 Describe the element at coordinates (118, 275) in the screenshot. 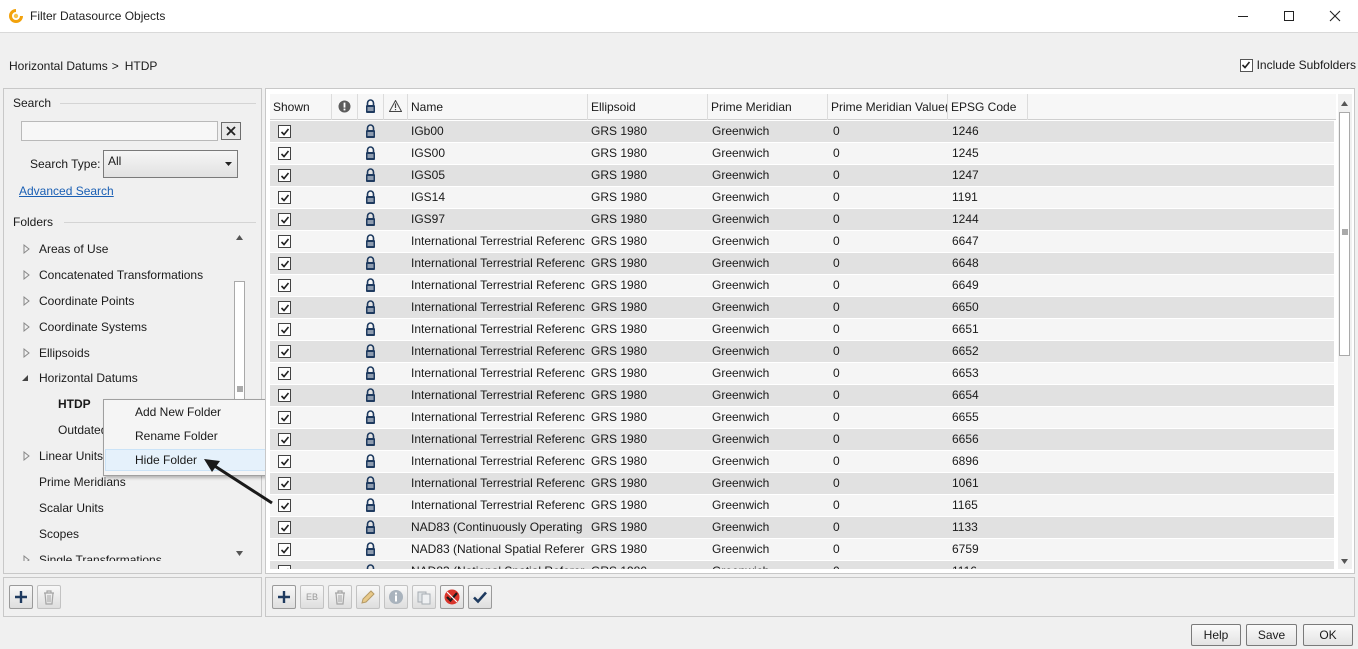

I see `tree-item-concatenated-transformations: Concatenated Transformations` at that location.